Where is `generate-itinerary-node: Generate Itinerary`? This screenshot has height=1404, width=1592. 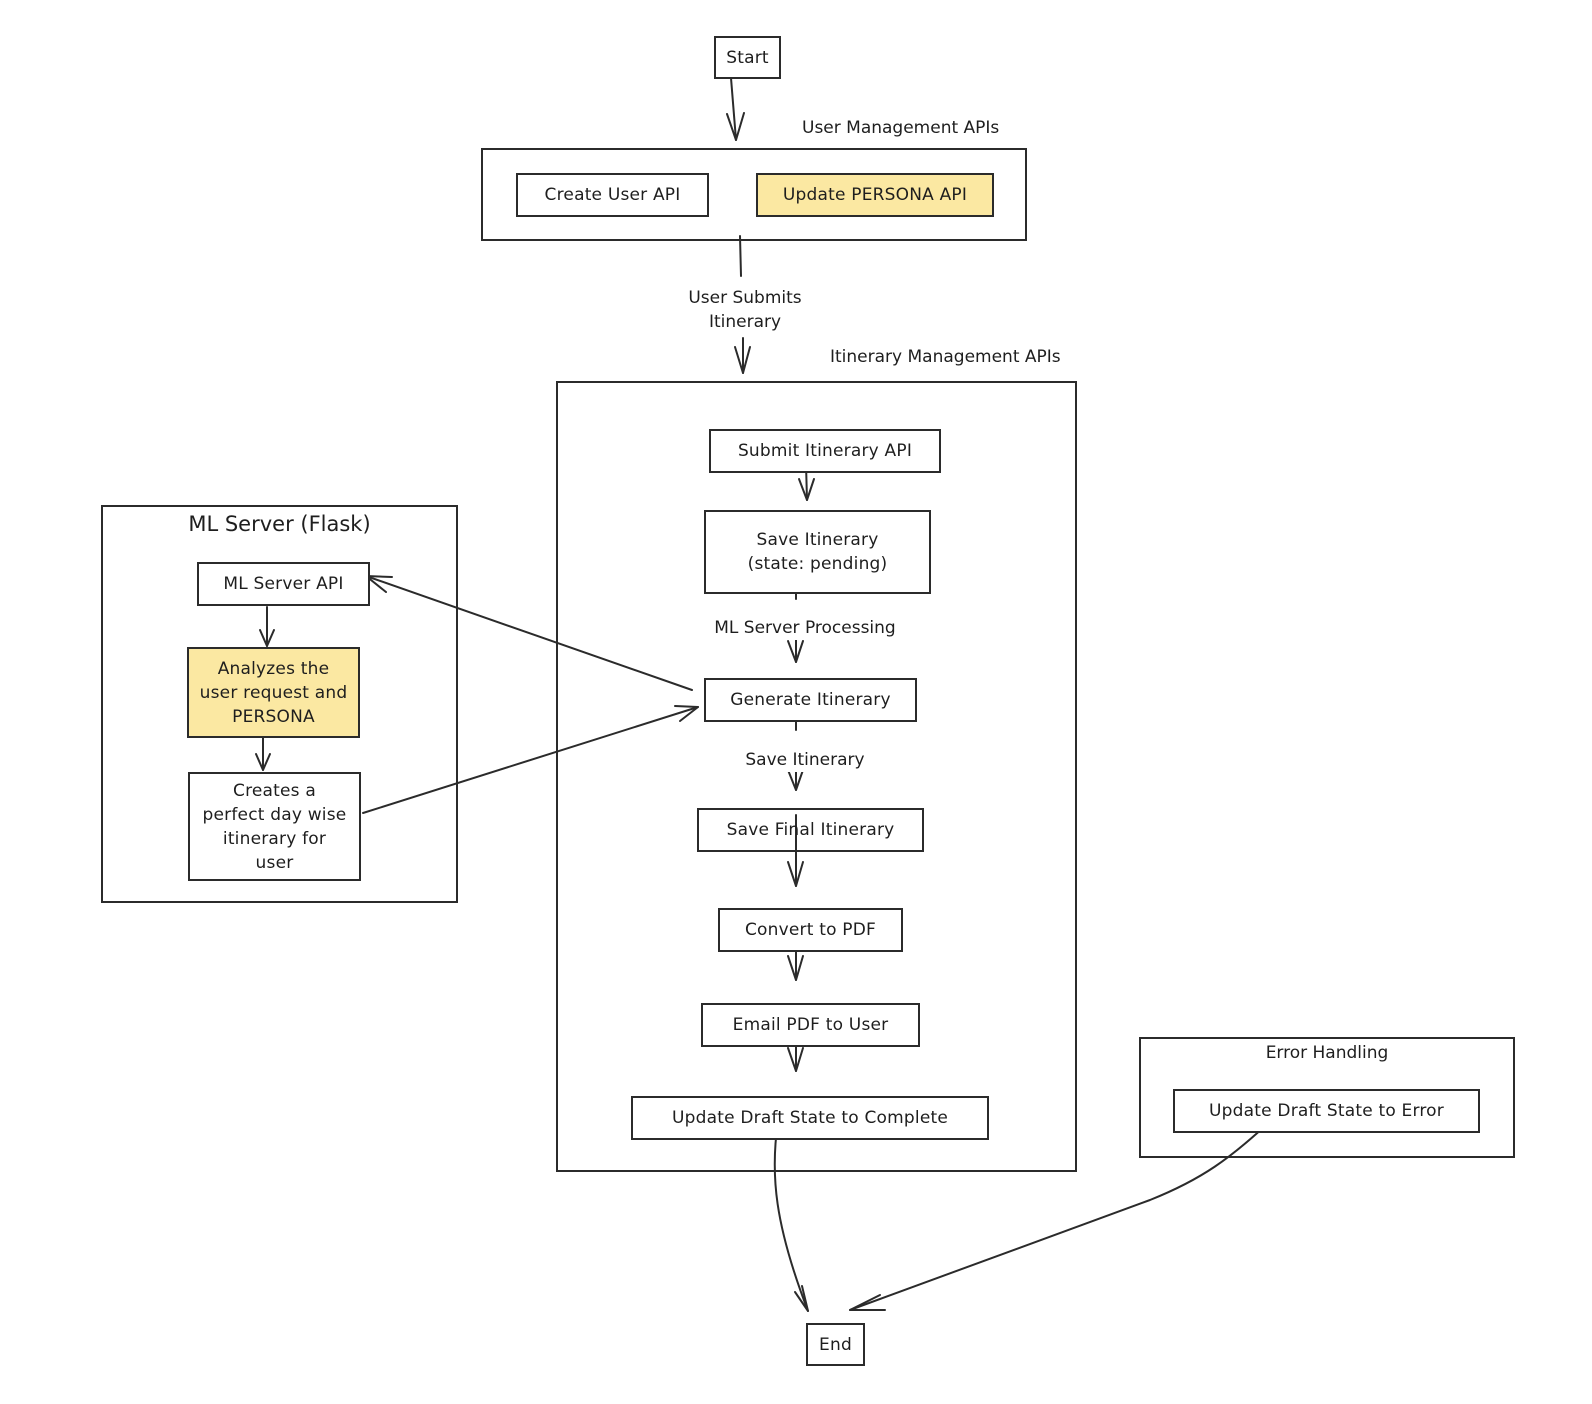 generate-itinerary-node: Generate Itinerary is located at coordinates (810, 700).